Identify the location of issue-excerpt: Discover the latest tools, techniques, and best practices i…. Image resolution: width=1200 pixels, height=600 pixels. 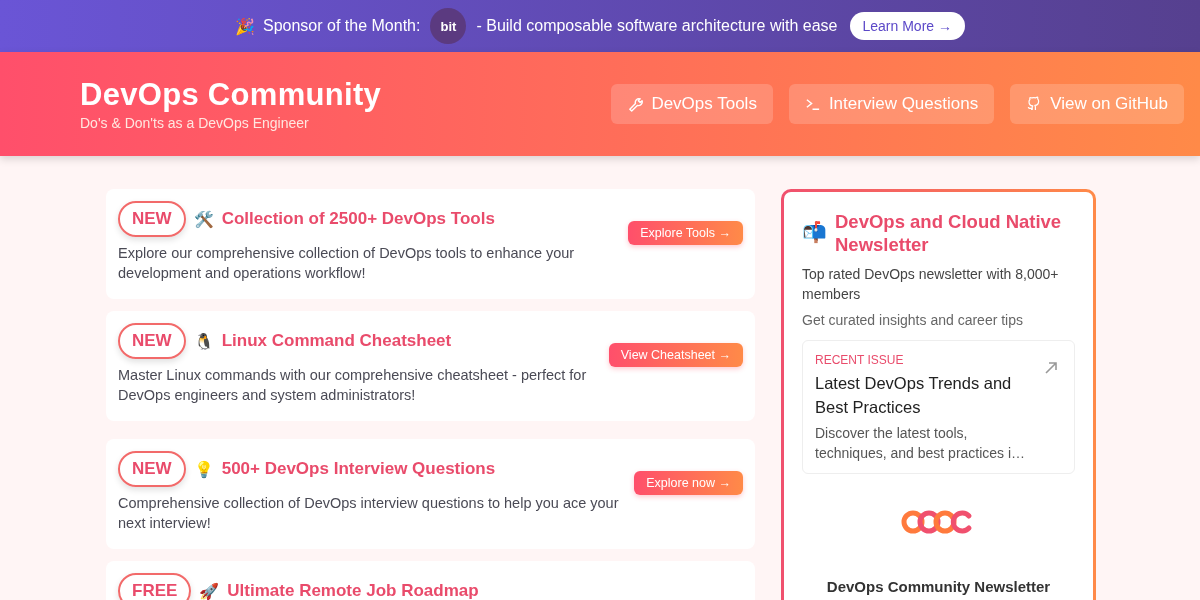
(921, 443).